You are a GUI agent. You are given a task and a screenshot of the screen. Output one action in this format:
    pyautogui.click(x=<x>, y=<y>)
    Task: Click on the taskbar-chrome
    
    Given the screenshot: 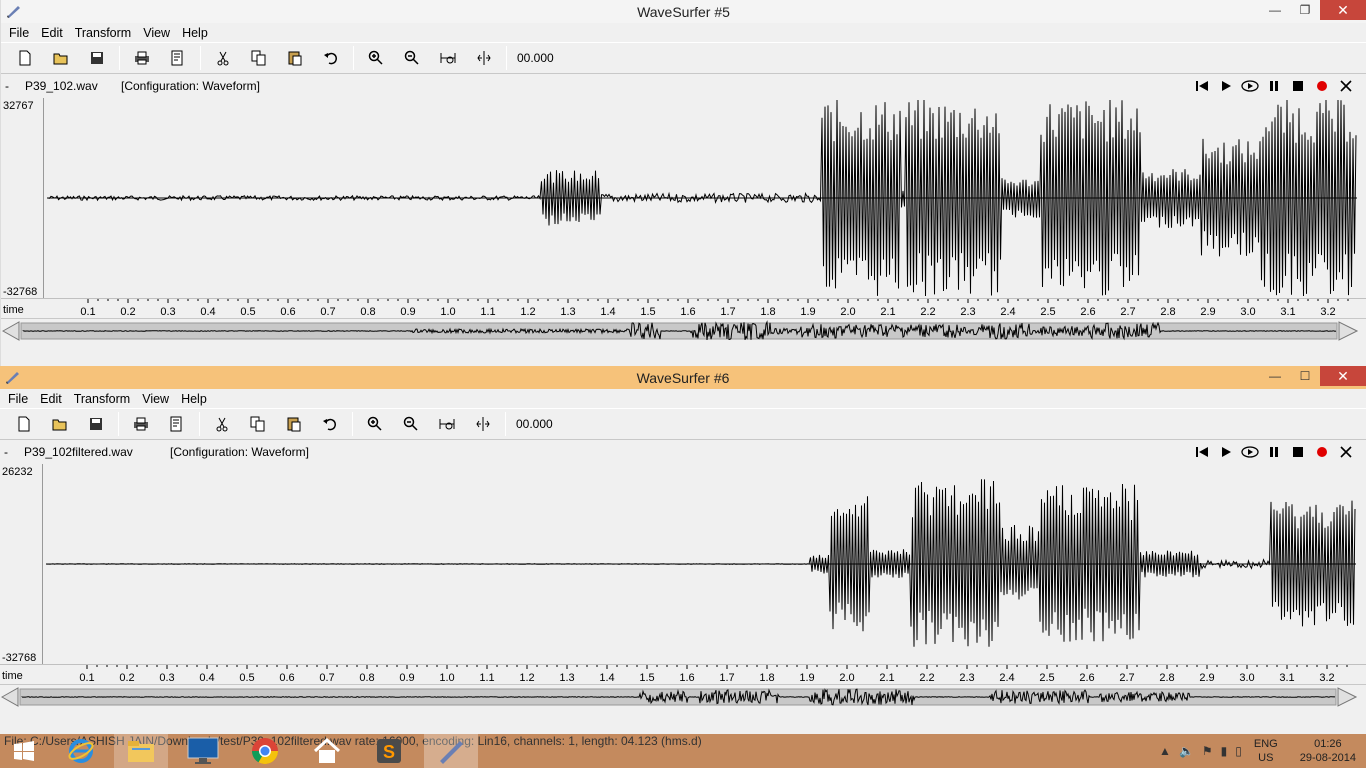 What is the action you would take?
    pyautogui.click(x=265, y=751)
    